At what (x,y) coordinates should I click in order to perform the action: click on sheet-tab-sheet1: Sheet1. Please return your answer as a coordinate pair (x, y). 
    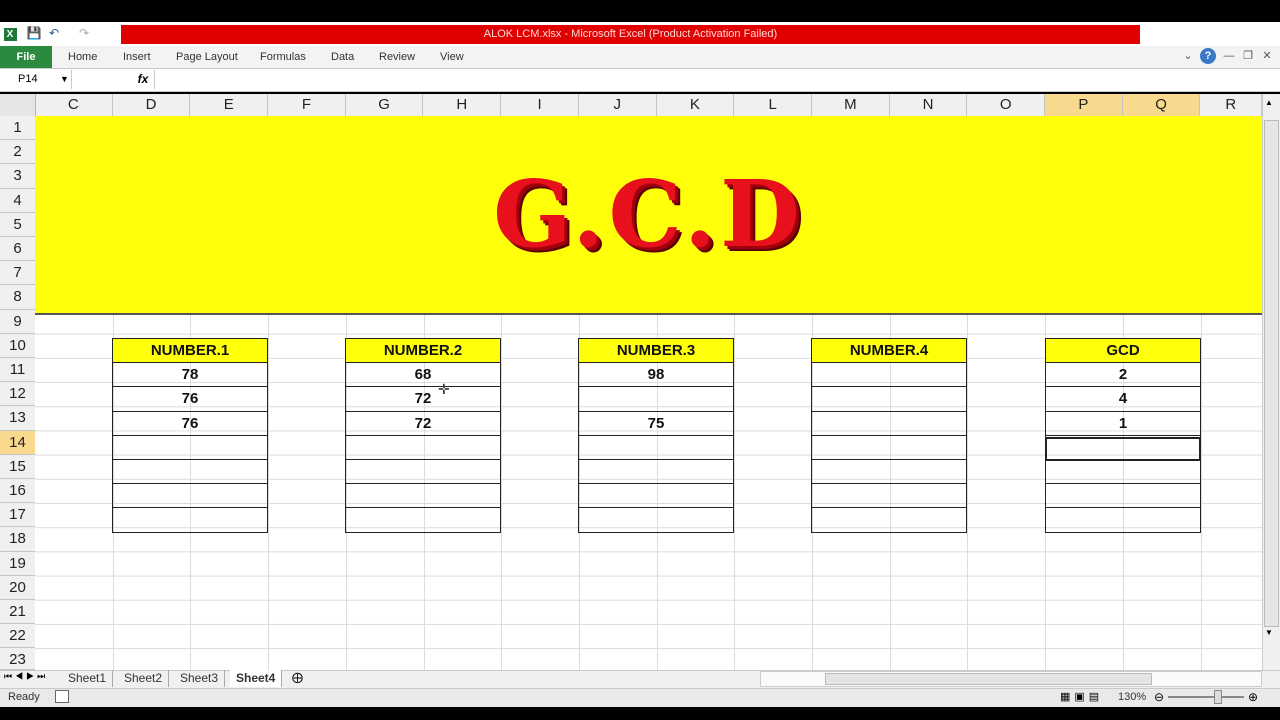
    Looking at the image, I should click on (88, 678).